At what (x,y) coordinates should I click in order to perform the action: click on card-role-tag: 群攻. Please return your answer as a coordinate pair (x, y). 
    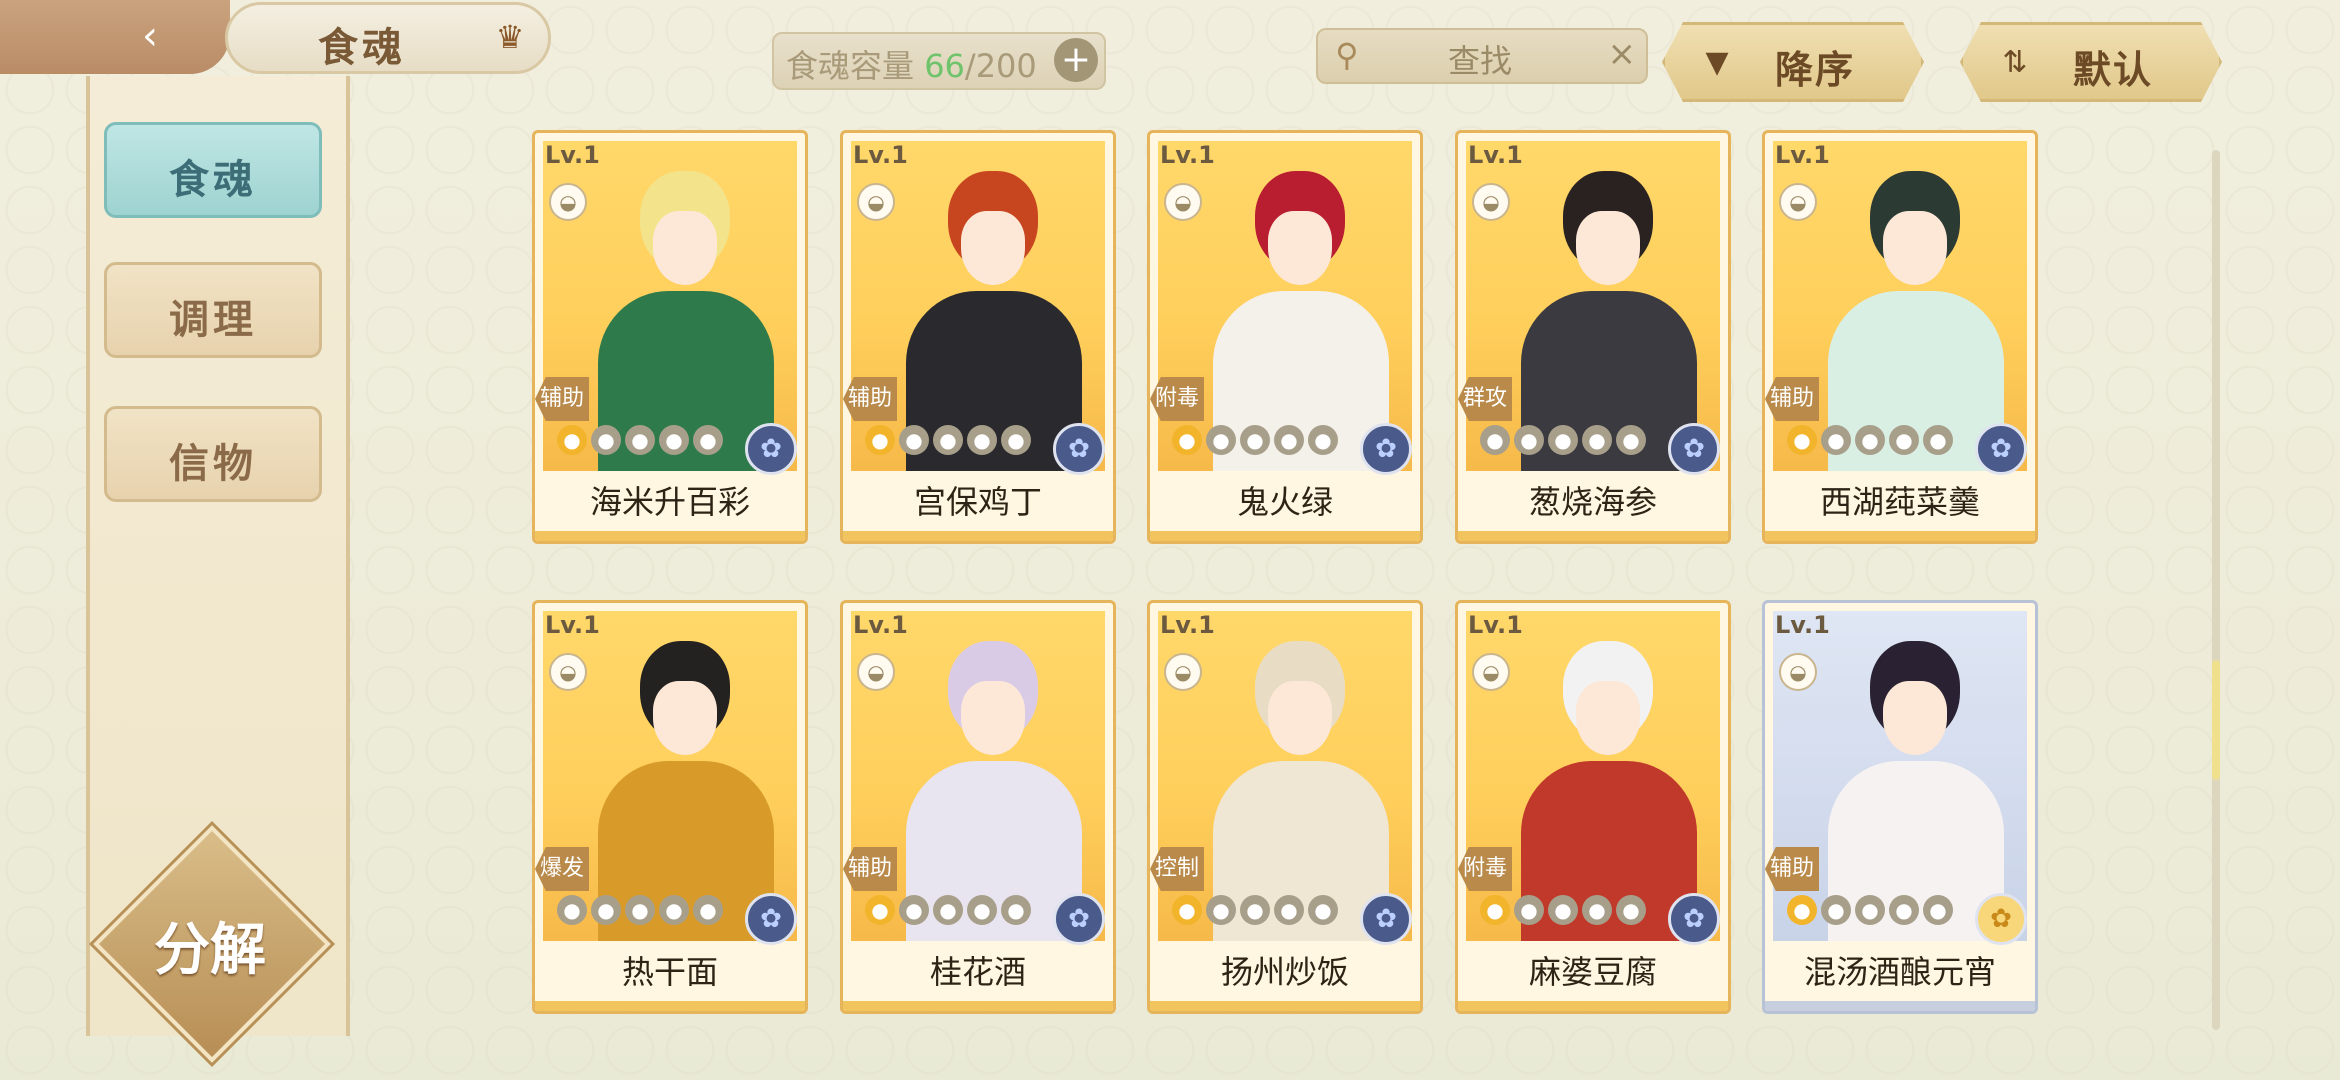
    Looking at the image, I should click on (1485, 399).